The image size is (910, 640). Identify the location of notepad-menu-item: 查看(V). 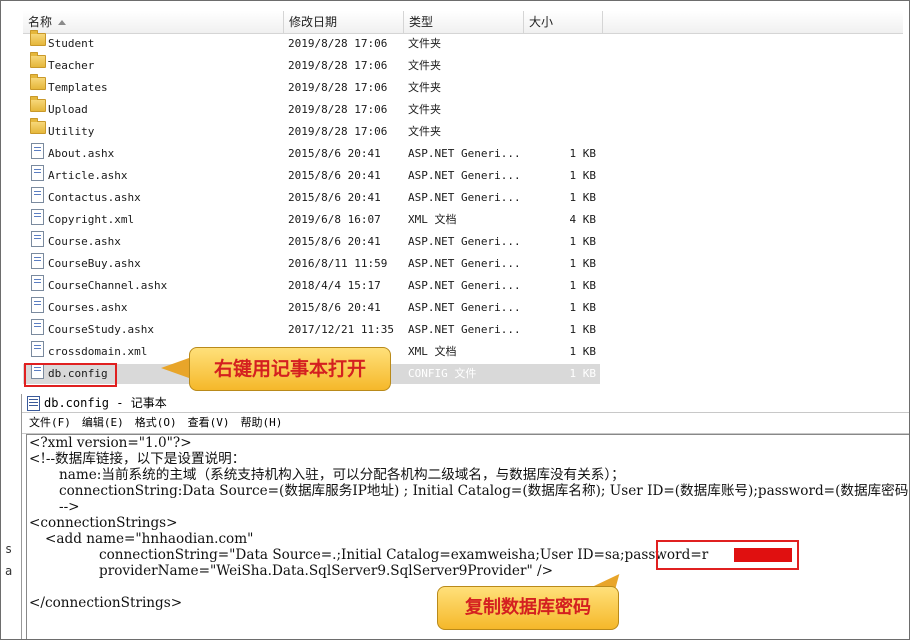
(209, 423).